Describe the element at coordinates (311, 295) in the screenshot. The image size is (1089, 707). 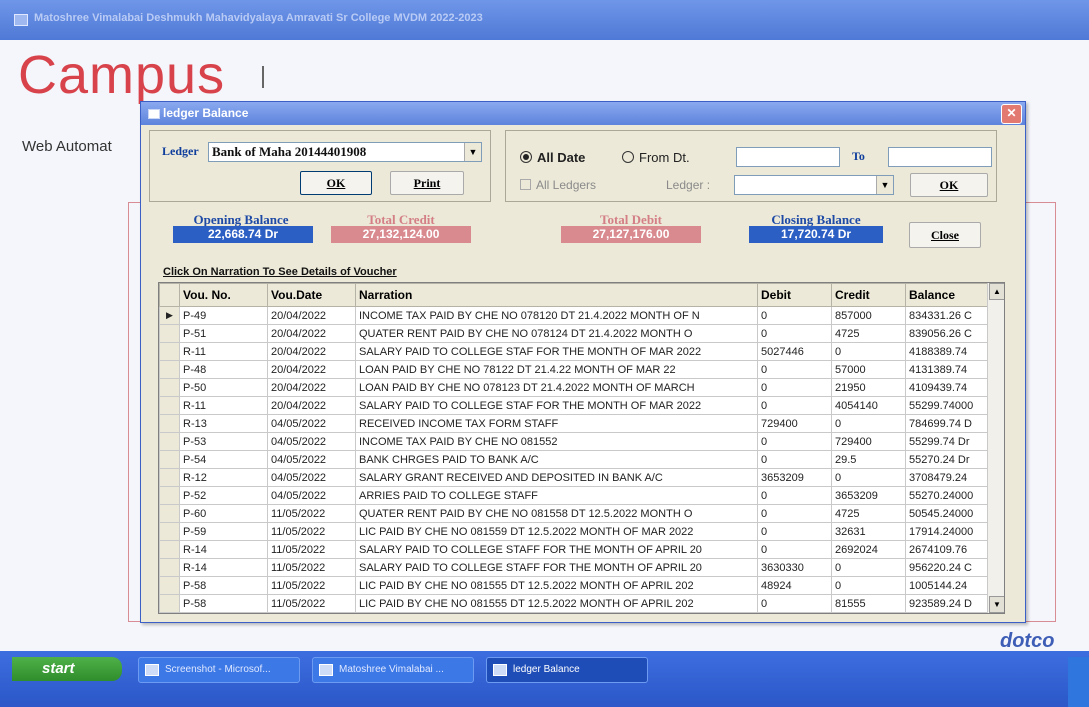
I see `column-header: Vou.Date` at that location.